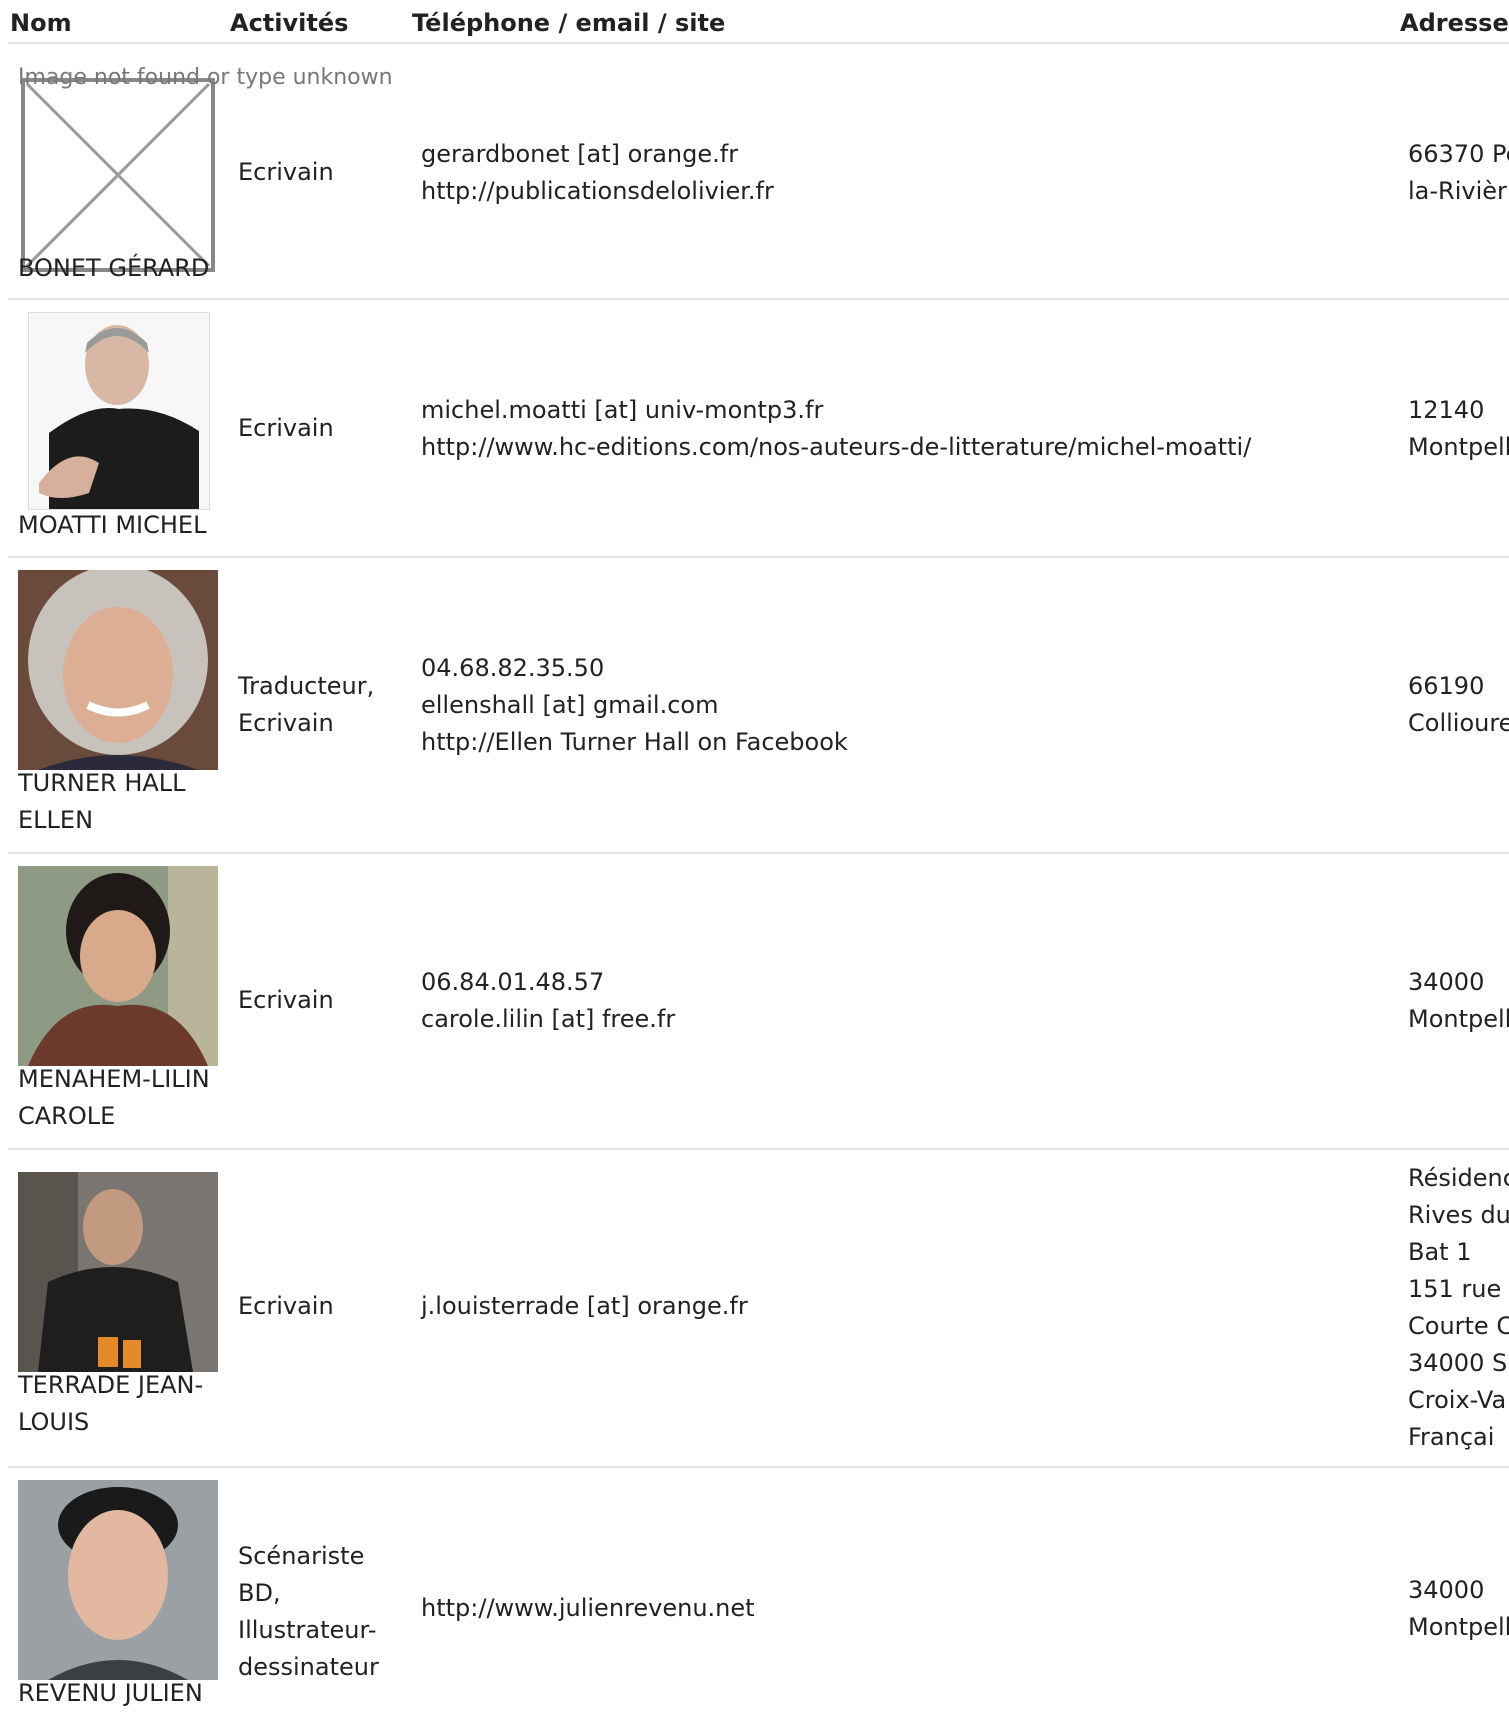  What do you see at coordinates (205, 77) in the screenshot?
I see `image-alt-text: Image not found or type unknown` at bounding box center [205, 77].